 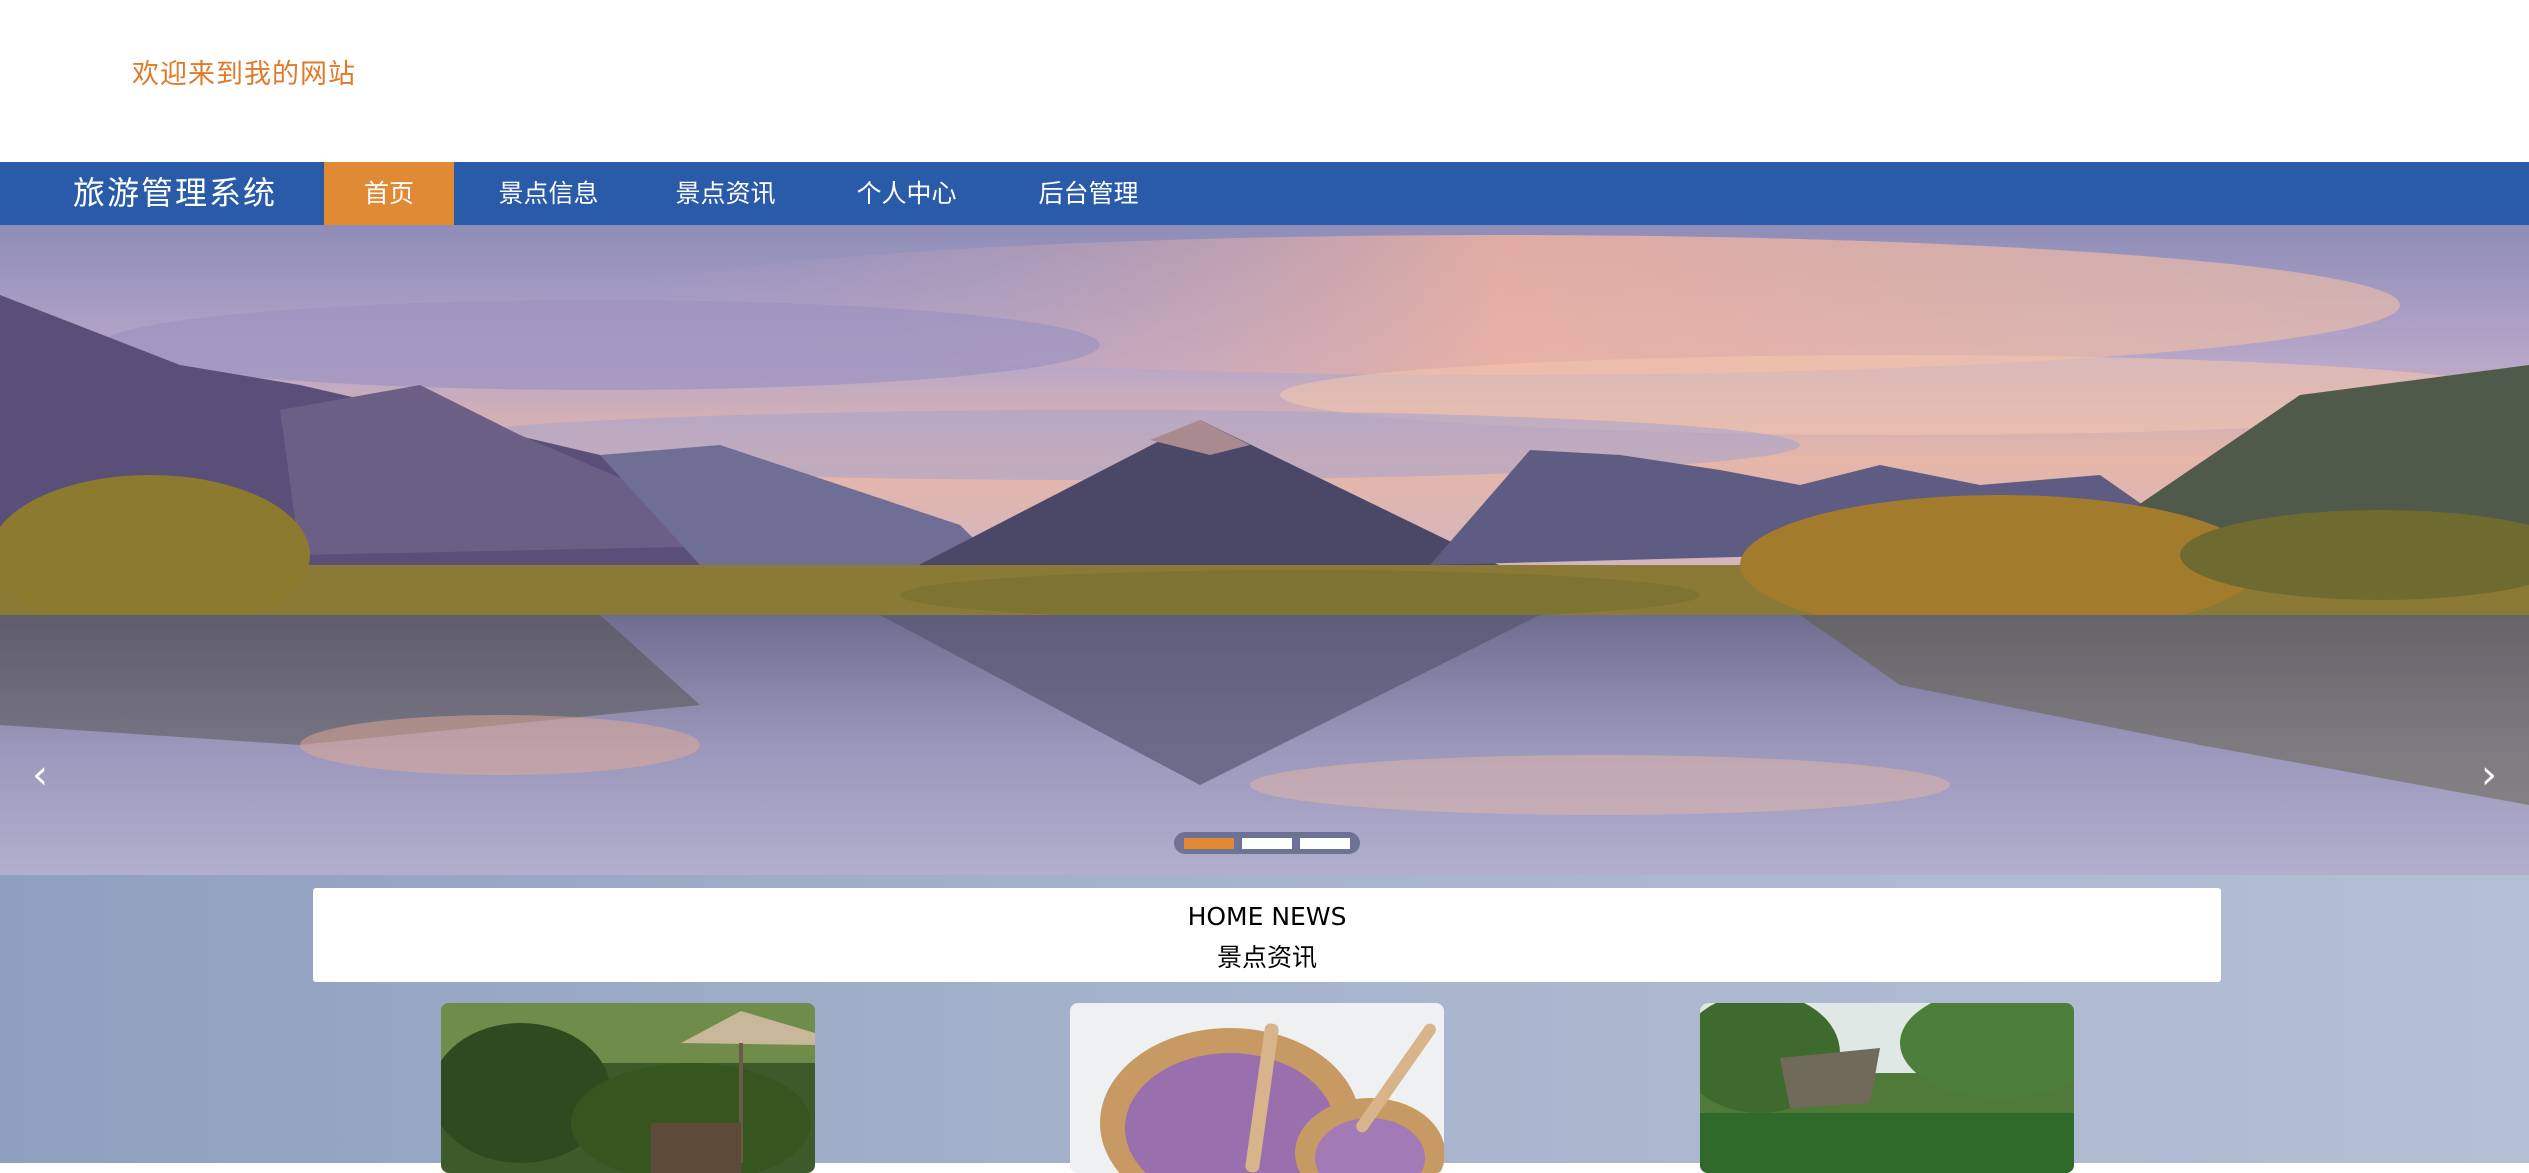 I want to click on chevron-right-icon: ›, so click(x=2489, y=775).